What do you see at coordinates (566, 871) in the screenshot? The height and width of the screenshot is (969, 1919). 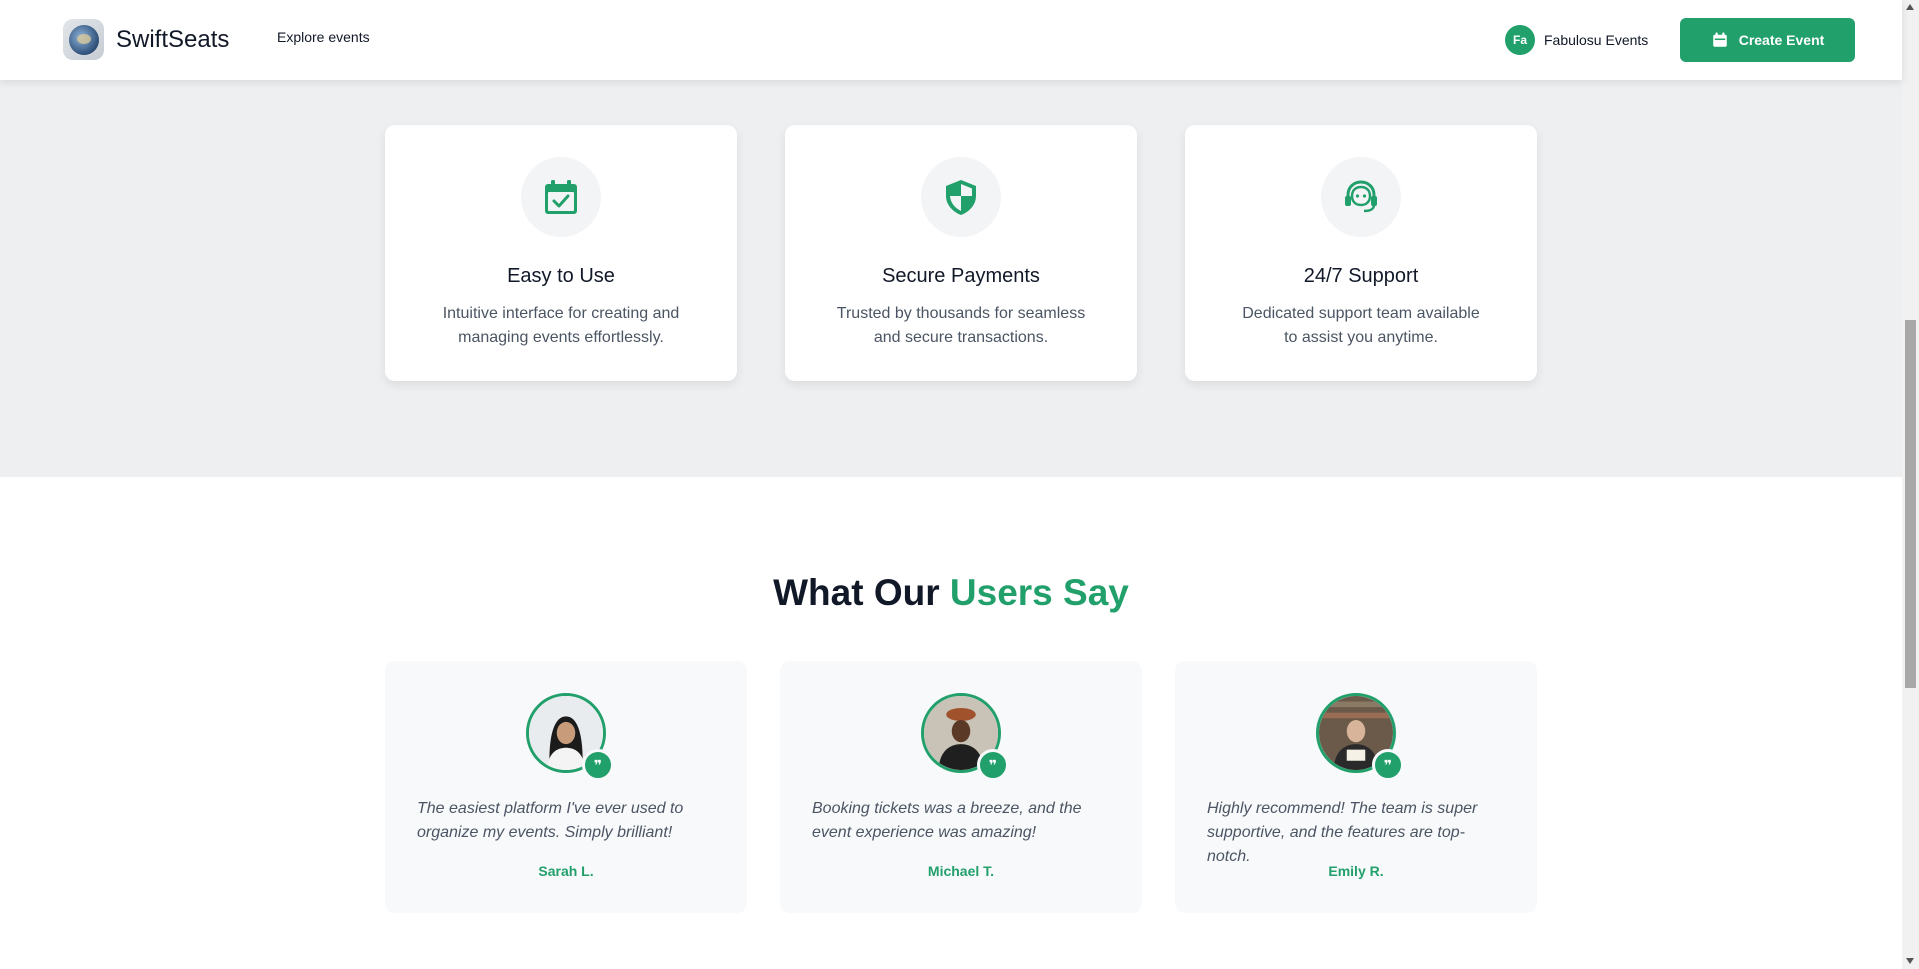 I see `testimonial-author: Sarah L.` at bounding box center [566, 871].